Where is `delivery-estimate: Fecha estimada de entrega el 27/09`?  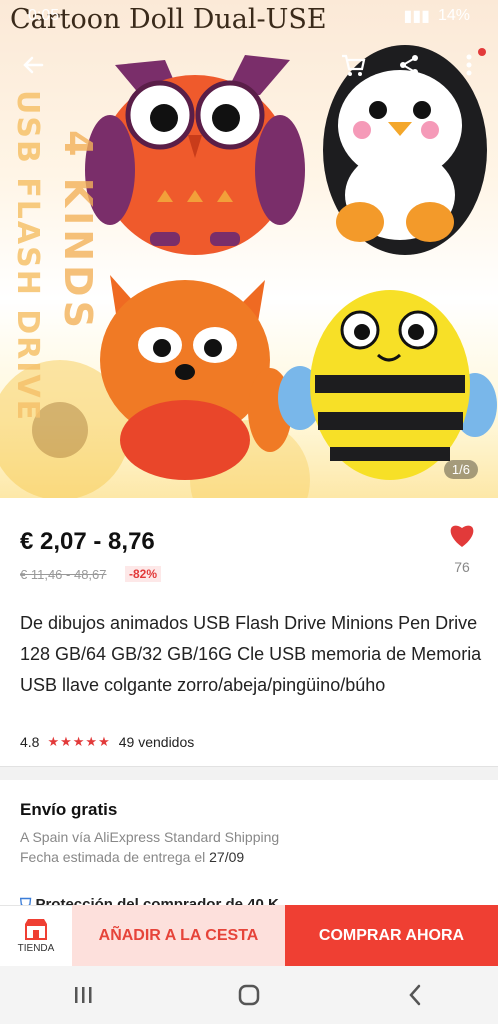
delivery-estimate: Fecha estimada de entrega el 27/09 is located at coordinates (132, 857).